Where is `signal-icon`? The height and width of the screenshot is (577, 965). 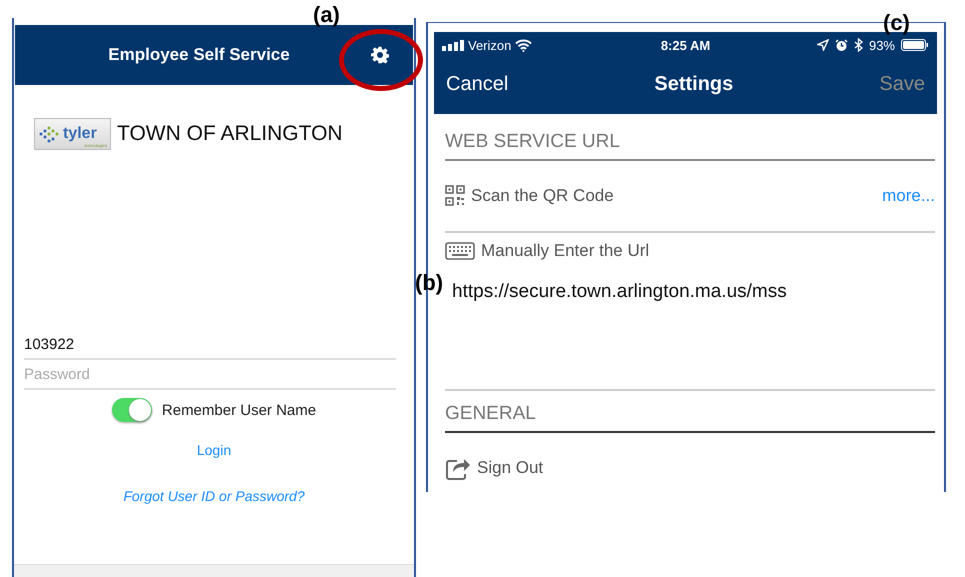 signal-icon is located at coordinates (453, 45).